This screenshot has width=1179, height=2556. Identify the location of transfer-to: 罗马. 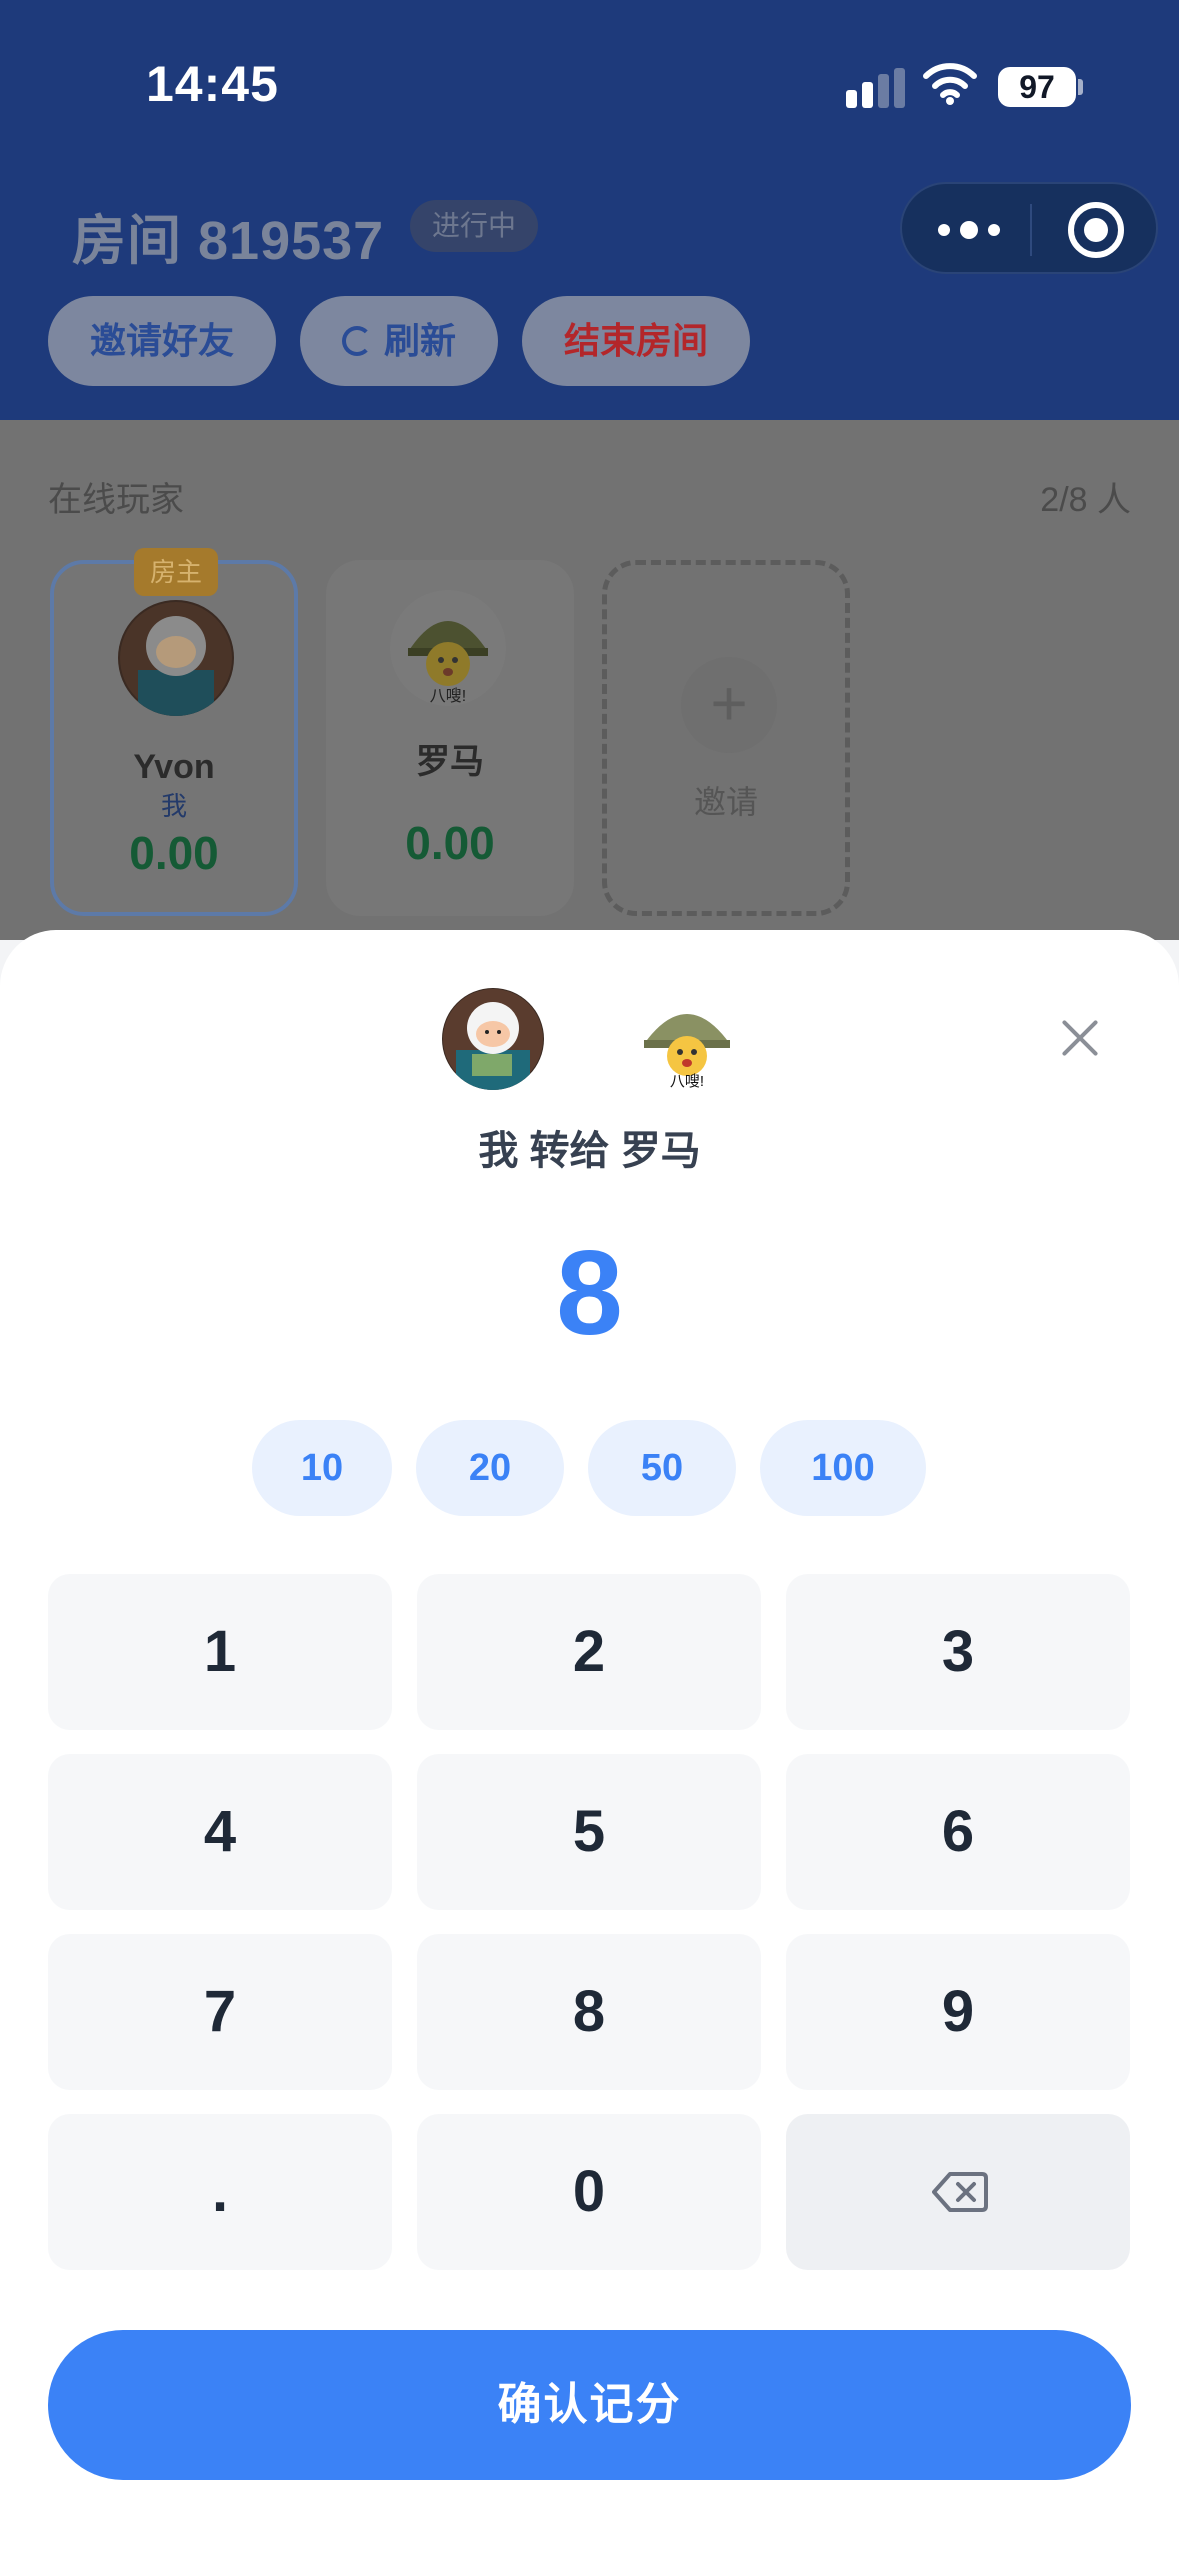
(660, 1151).